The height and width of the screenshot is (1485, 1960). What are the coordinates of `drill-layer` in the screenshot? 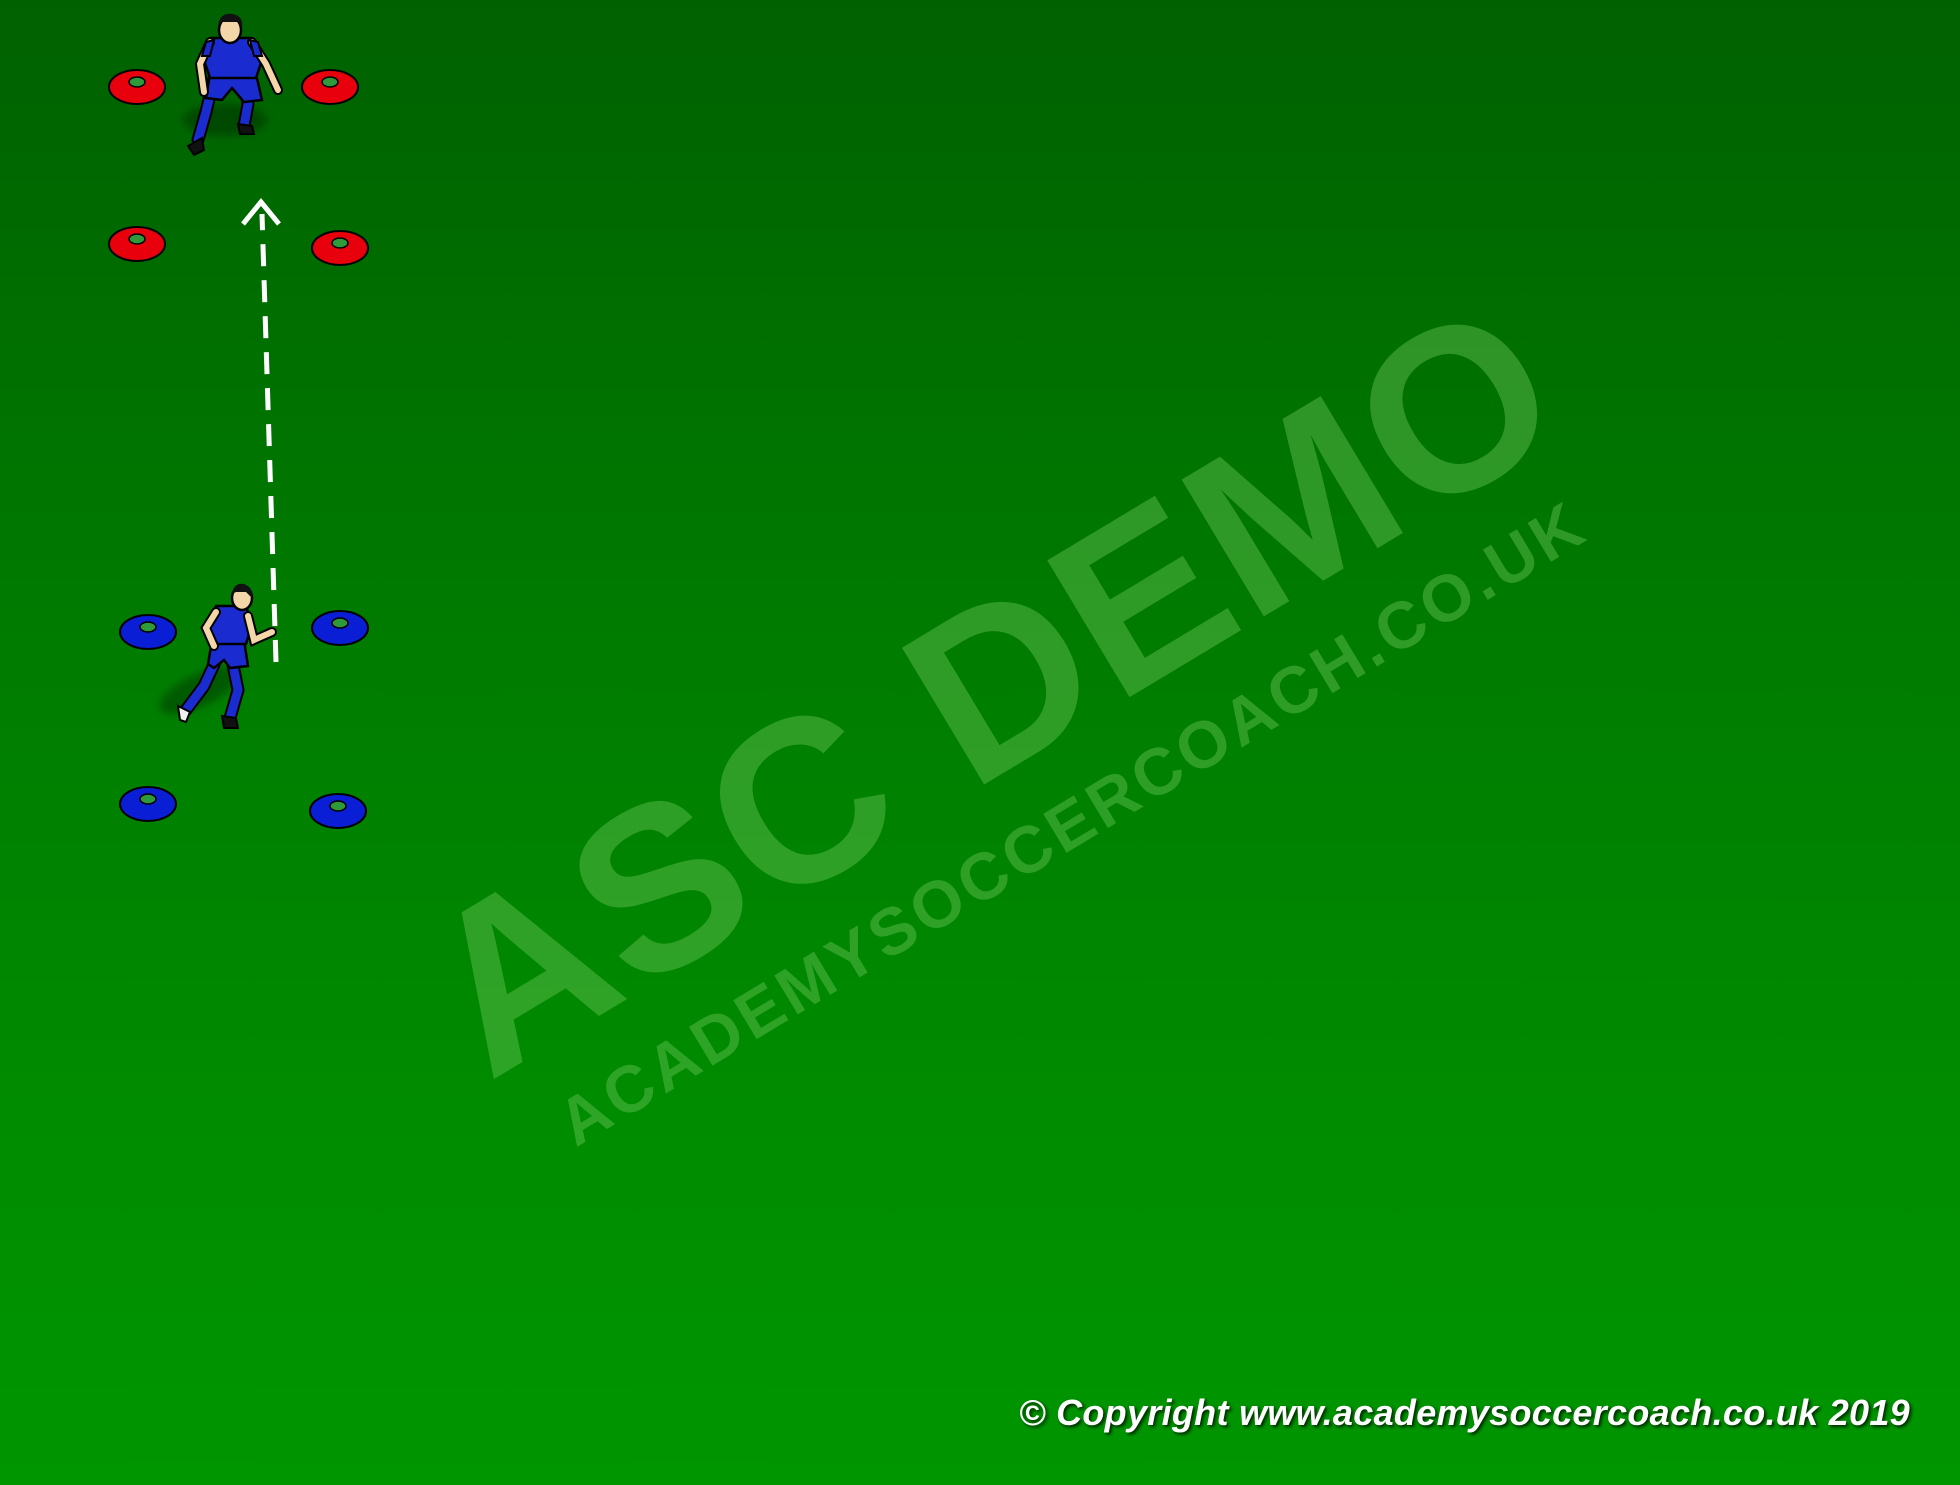 It's located at (238, 421).